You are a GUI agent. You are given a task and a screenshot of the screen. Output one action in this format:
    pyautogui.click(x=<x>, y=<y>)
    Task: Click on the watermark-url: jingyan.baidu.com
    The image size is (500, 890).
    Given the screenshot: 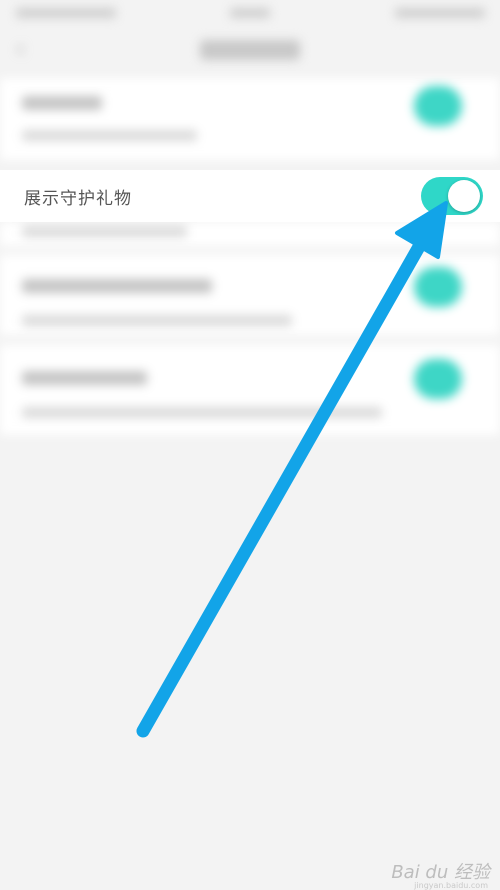 What is the action you would take?
    pyautogui.click(x=451, y=885)
    